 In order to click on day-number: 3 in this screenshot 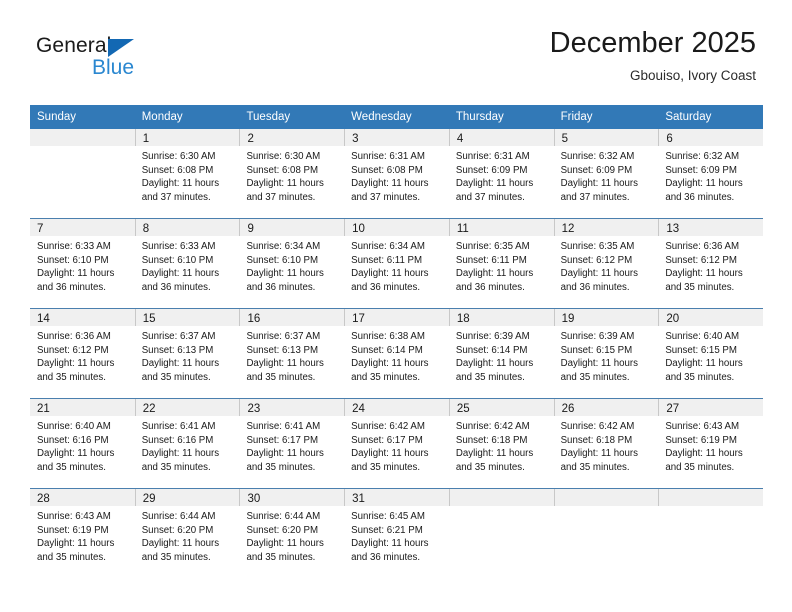, I will do `click(355, 139)`.